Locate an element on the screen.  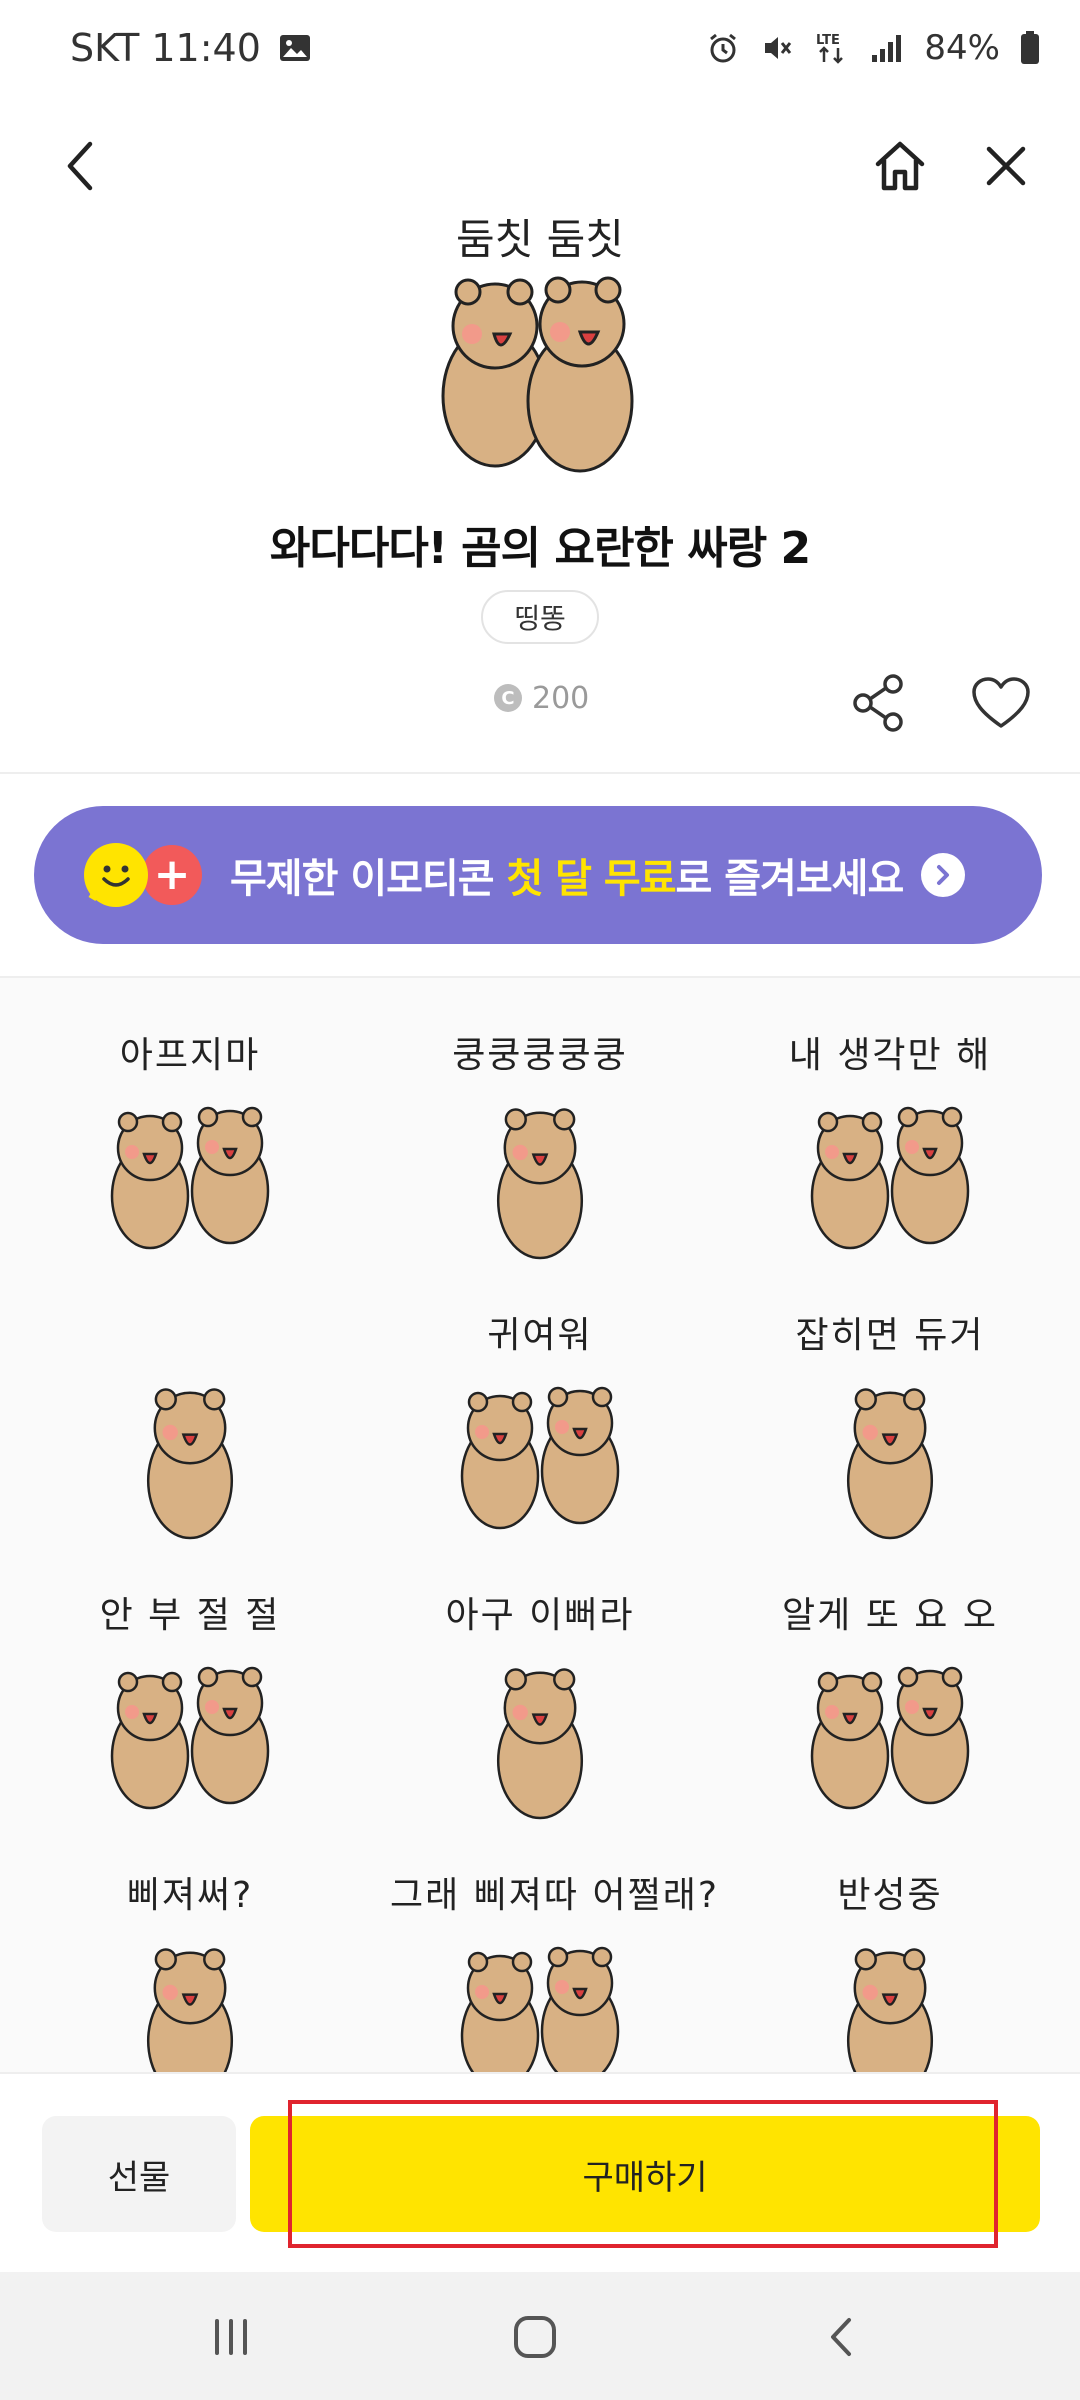
emoticon-item: 삐져써? is located at coordinates (190, 1965).